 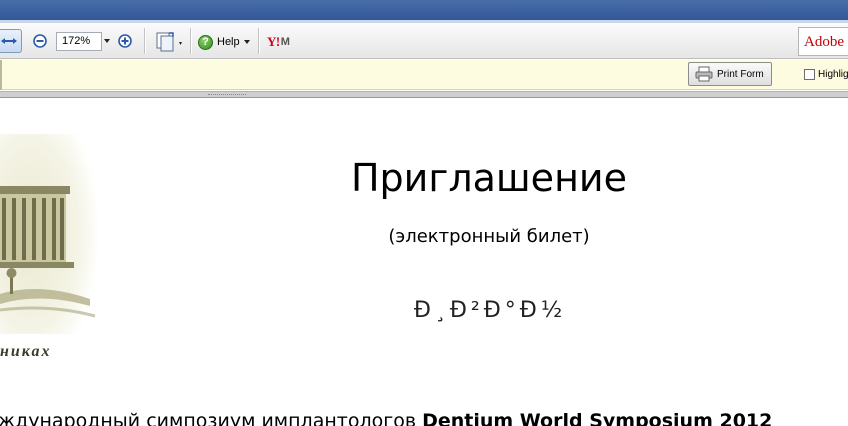 What do you see at coordinates (228, 42) in the screenshot?
I see `help-label: Help` at bounding box center [228, 42].